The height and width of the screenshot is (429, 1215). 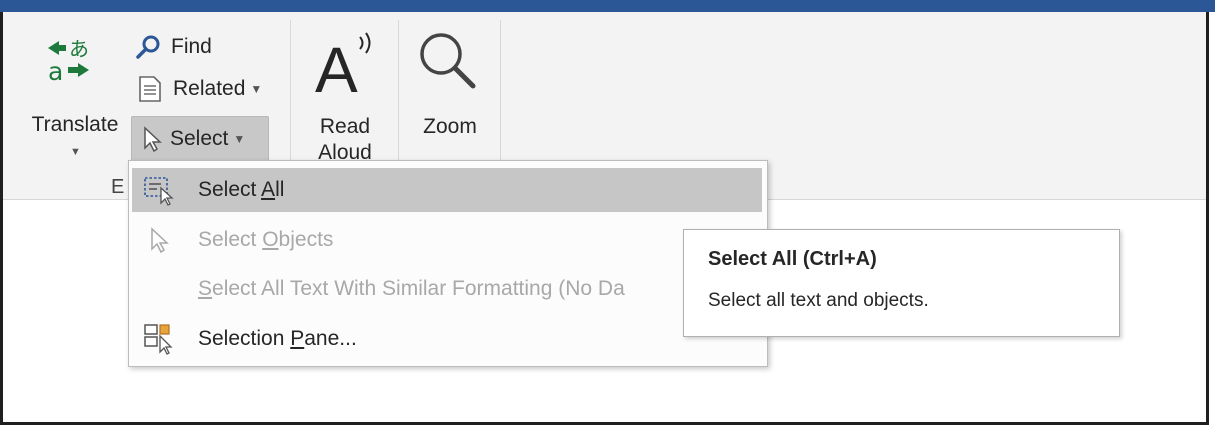 What do you see at coordinates (159, 190) in the screenshot?
I see `select-all-icon` at bounding box center [159, 190].